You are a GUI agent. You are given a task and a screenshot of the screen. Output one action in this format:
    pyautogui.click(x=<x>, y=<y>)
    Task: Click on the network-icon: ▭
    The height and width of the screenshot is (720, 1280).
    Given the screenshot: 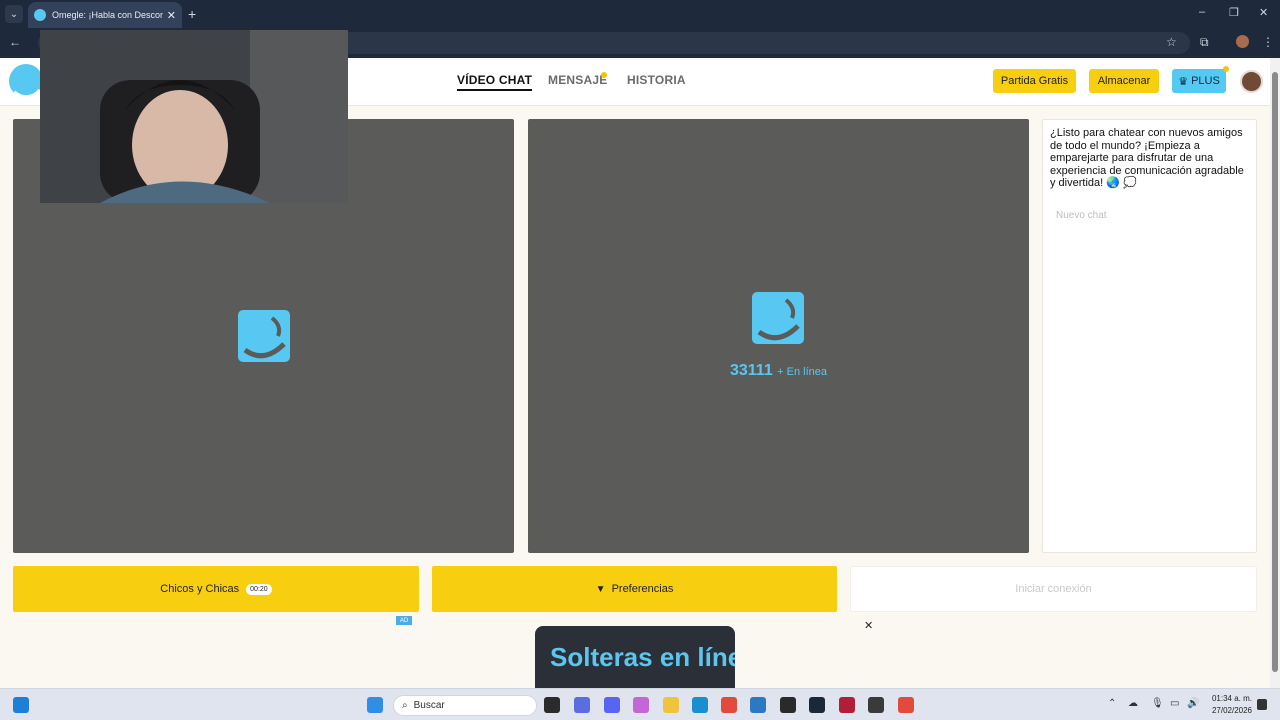 What is the action you would take?
    pyautogui.click(x=1174, y=703)
    